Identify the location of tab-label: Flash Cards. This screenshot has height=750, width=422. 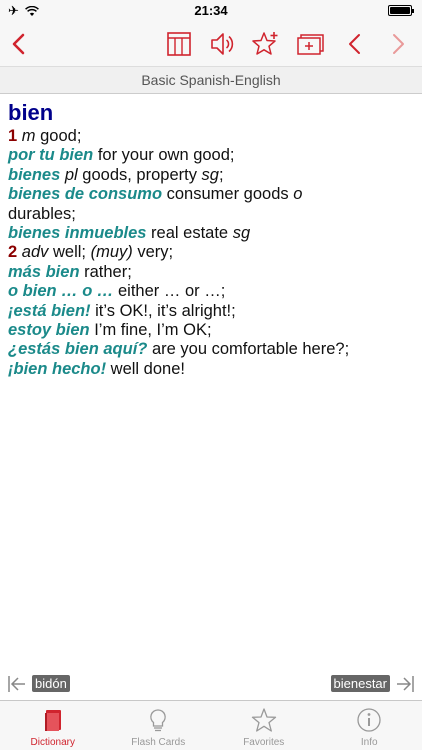
(158, 742).